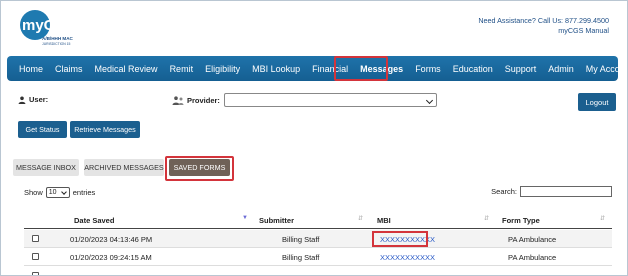 This screenshot has height=276, width=628. What do you see at coordinates (318, 270) in the screenshot?
I see `table-row` at bounding box center [318, 270].